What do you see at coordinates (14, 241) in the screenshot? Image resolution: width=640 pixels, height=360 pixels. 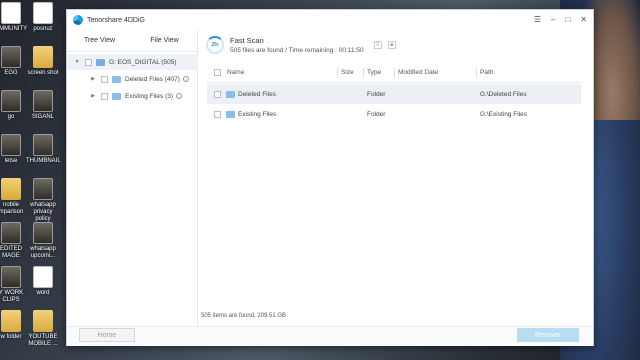 I see `desktop-icon: EDITED MAGE` at bounding box center [14, 241].